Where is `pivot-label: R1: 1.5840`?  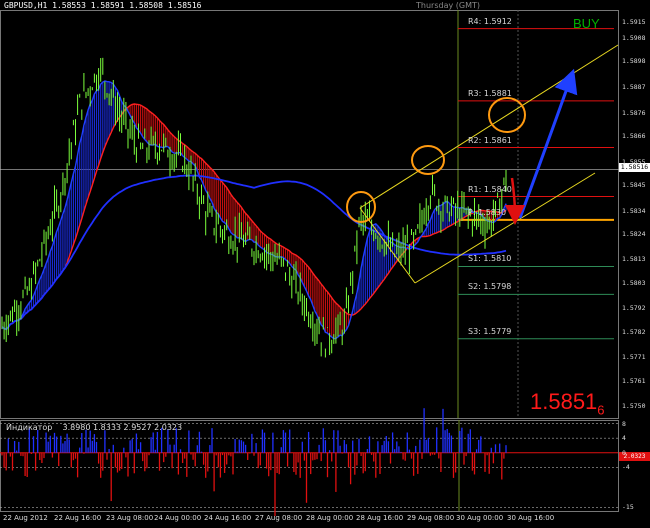 pivot-label: R1: 1.5840 is located at coordinates (490, 189).